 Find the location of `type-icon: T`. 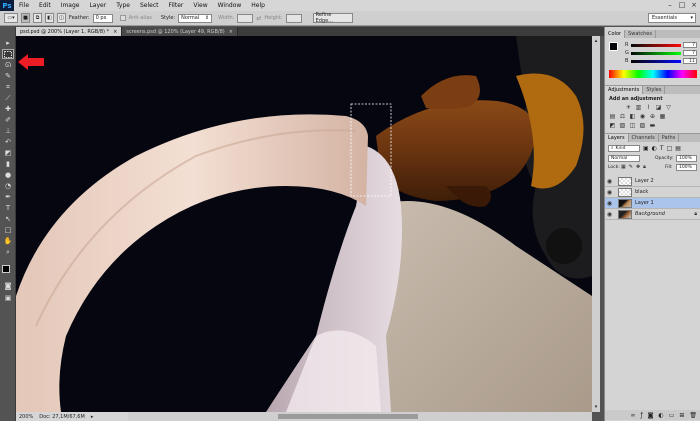

type-icon: T is located at coordinates (8, 208).